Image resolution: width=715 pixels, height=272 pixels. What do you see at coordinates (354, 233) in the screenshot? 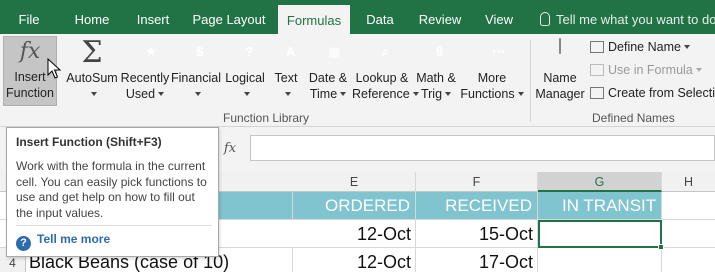
I see `cell-ordered-row3: 12-Oct` at bounding box center [354, 233].